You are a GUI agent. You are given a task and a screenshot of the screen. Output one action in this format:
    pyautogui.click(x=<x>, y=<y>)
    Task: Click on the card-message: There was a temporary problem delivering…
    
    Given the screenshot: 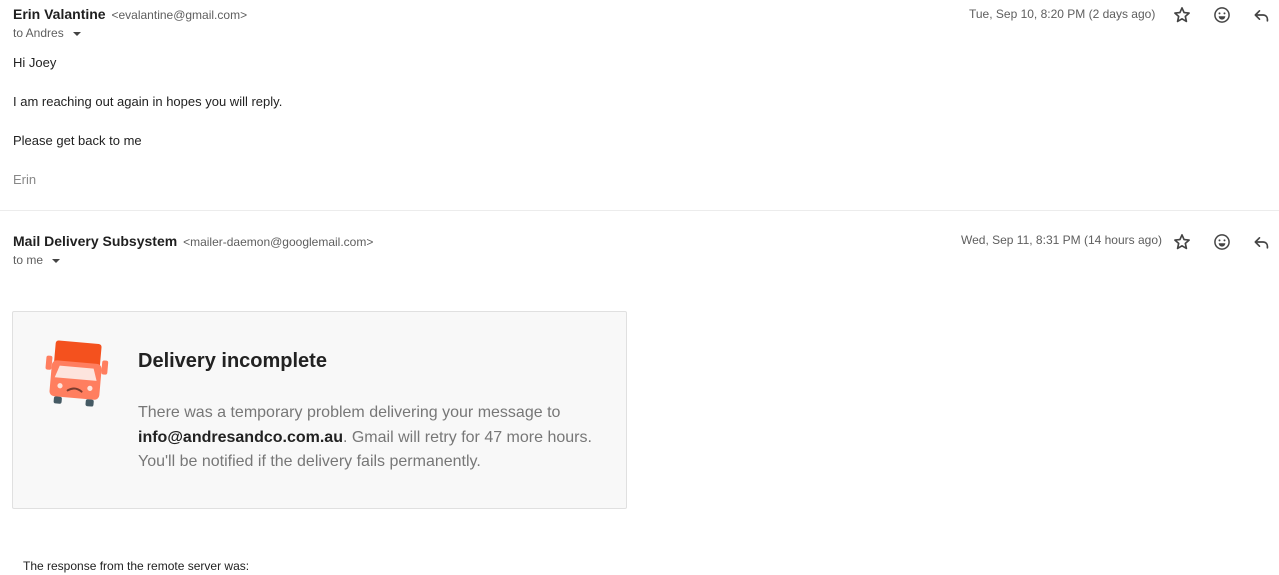 What is the action you would take?
    pyautogui.click(x=373, y=438)
    